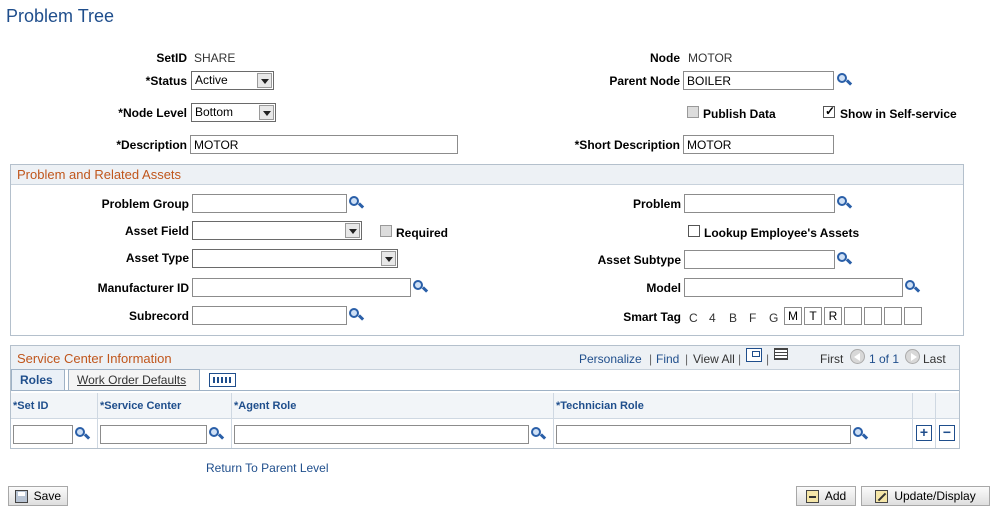 This screenshot has width=1000, height=518. Describe the element at coordinates (714, 359) in the screenshot. I see `view-all-link: View All` at that location.